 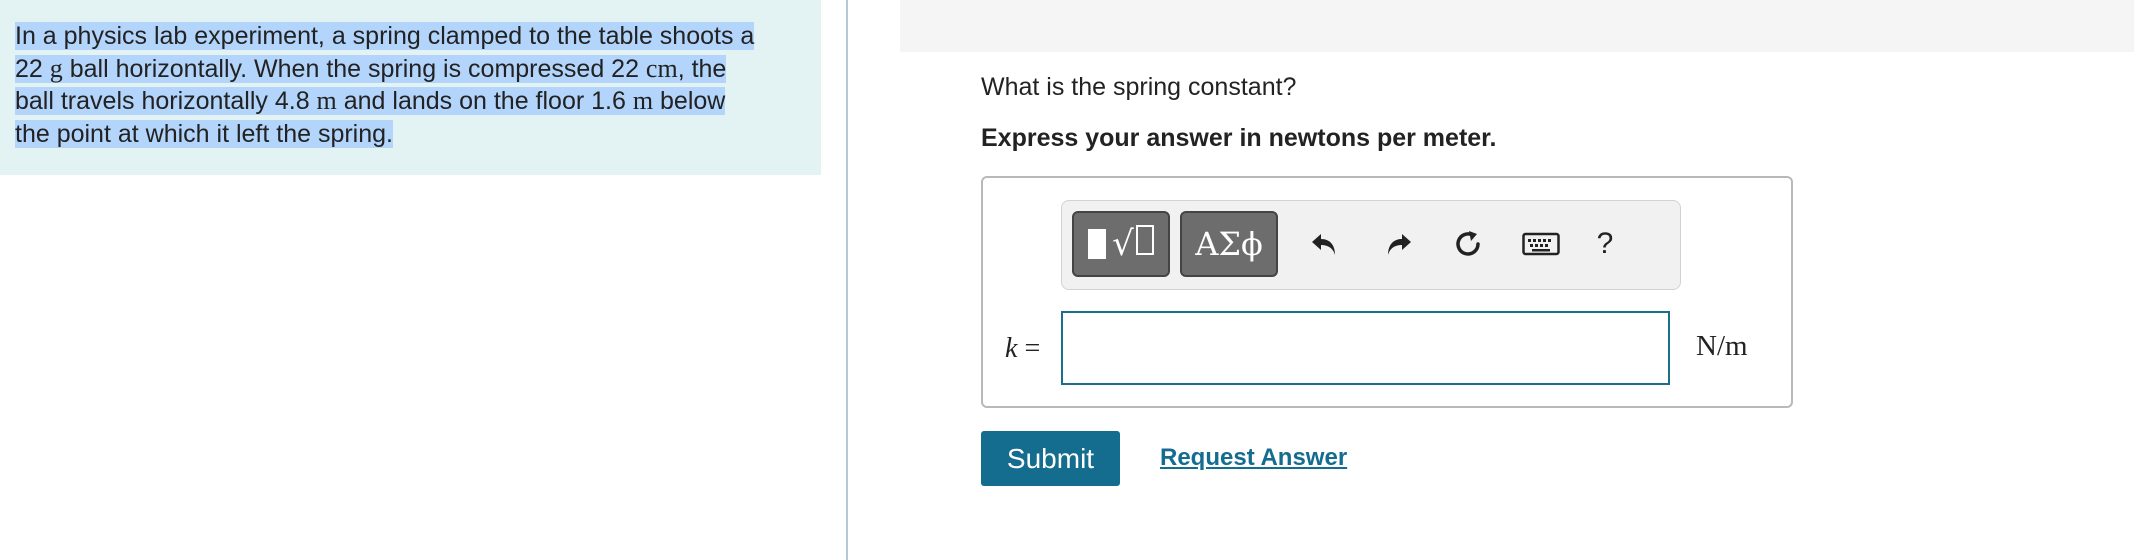 I want to click on template-block-icon, so click(x=1097, y=244).